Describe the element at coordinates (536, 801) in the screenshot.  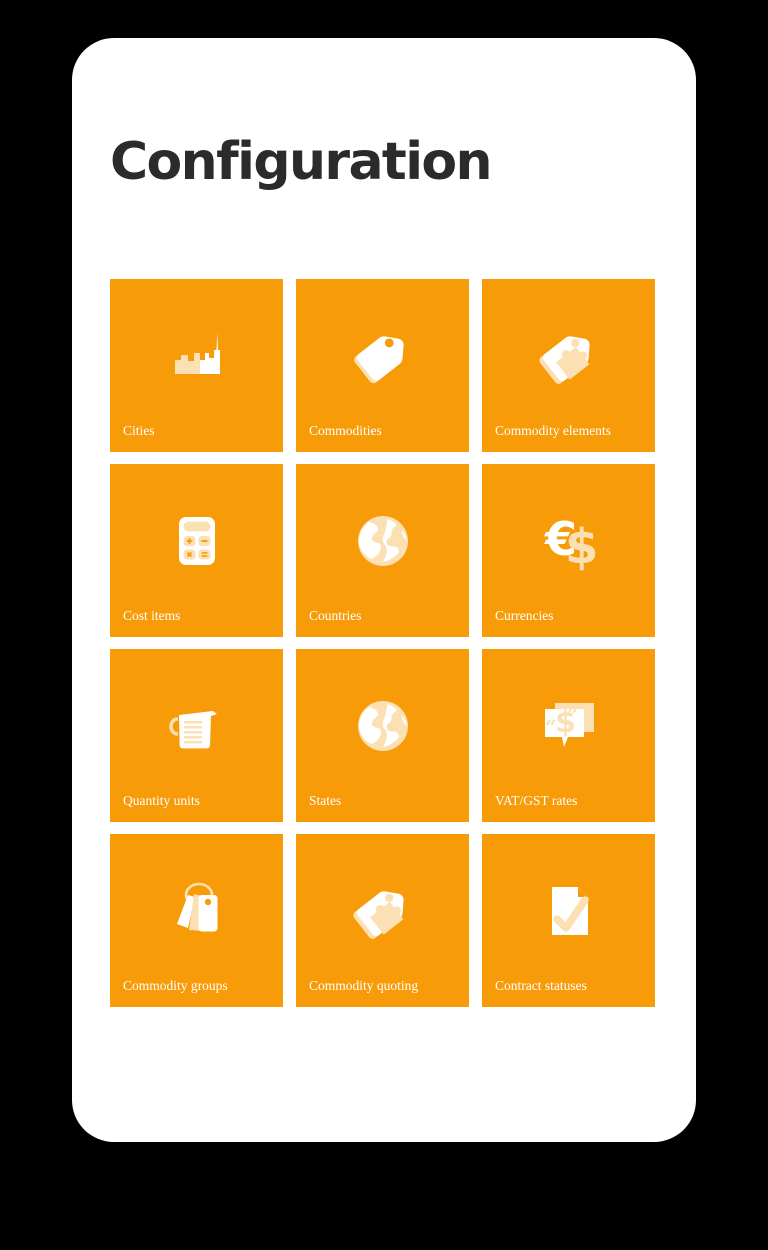
I see `tile-label: VAT/GST rates` at that location.